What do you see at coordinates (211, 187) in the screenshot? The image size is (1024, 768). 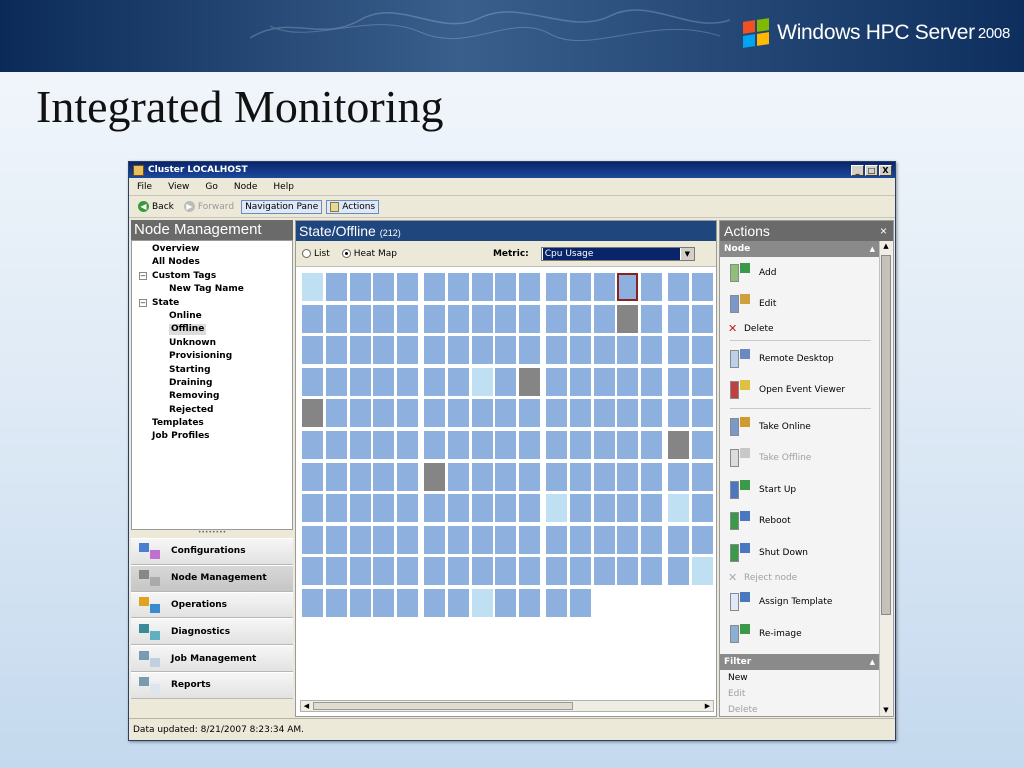 I see `menu-go: Go` at bounding box center [211, 187].